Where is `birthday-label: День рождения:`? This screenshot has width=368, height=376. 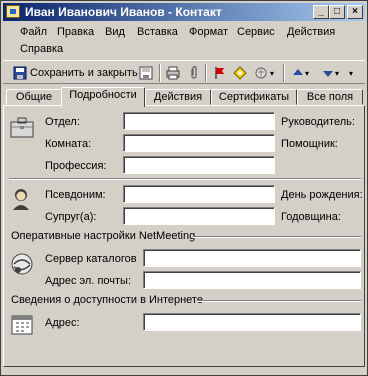 birthday-label: День рождения: is located at coordinates (322, 195).